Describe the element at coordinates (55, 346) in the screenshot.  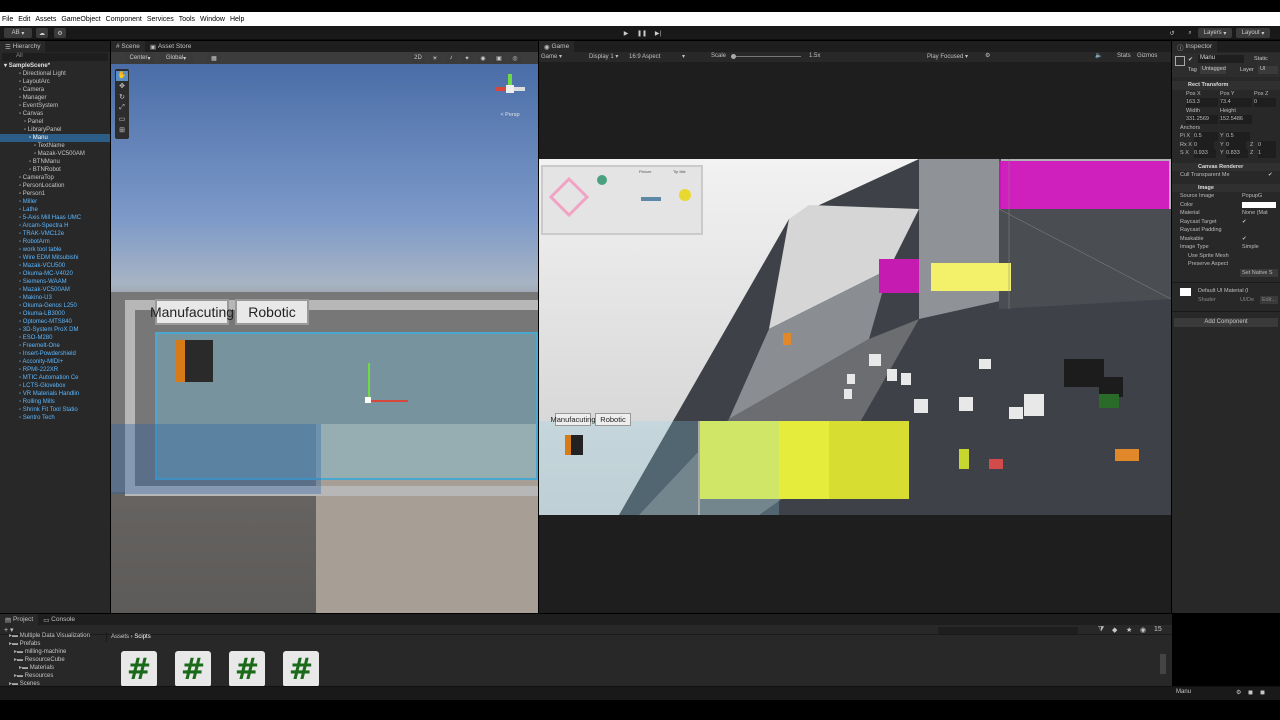
I see `hierarchy-item: ▫ Freemelt-One` at that location.